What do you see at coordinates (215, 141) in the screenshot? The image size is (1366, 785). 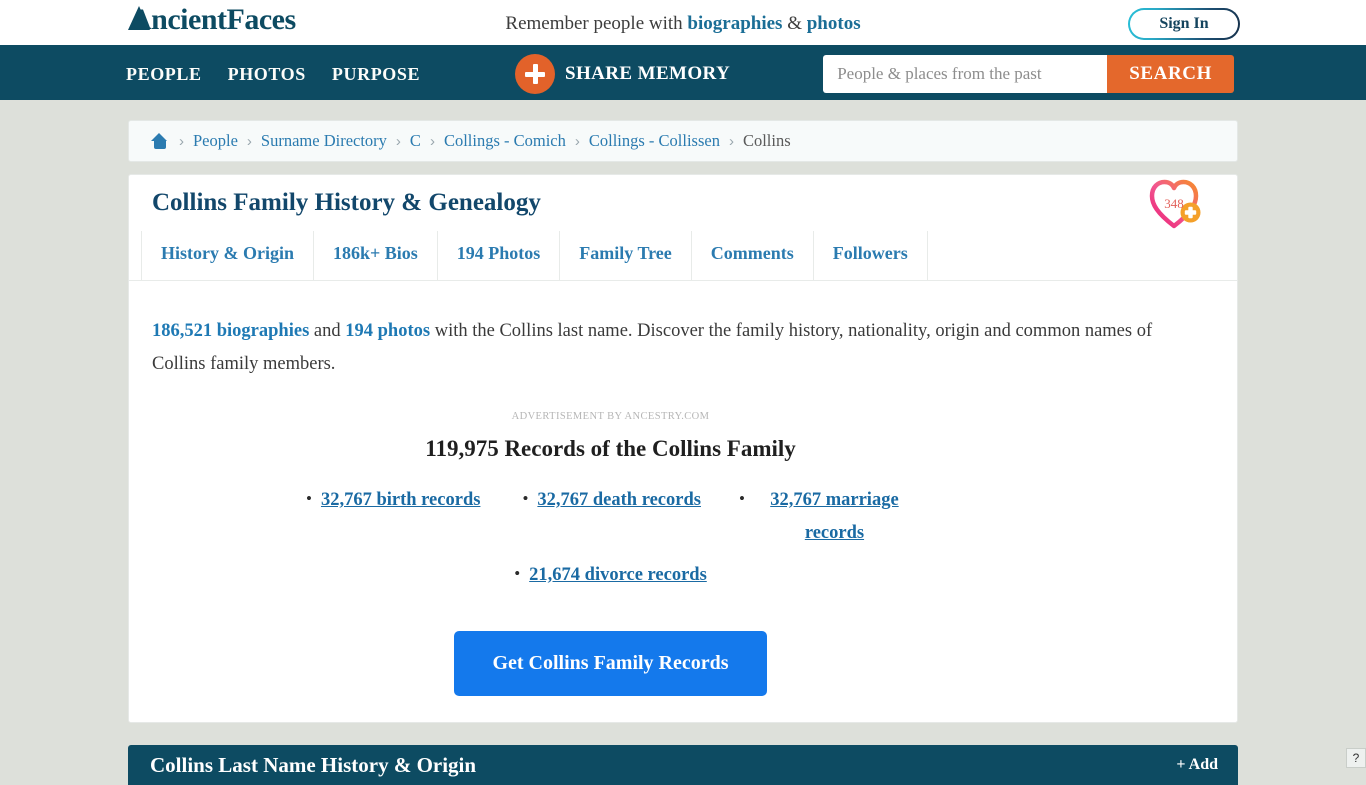 I see `breadcrumb-item-people: People` at bounding box center [215, 141].